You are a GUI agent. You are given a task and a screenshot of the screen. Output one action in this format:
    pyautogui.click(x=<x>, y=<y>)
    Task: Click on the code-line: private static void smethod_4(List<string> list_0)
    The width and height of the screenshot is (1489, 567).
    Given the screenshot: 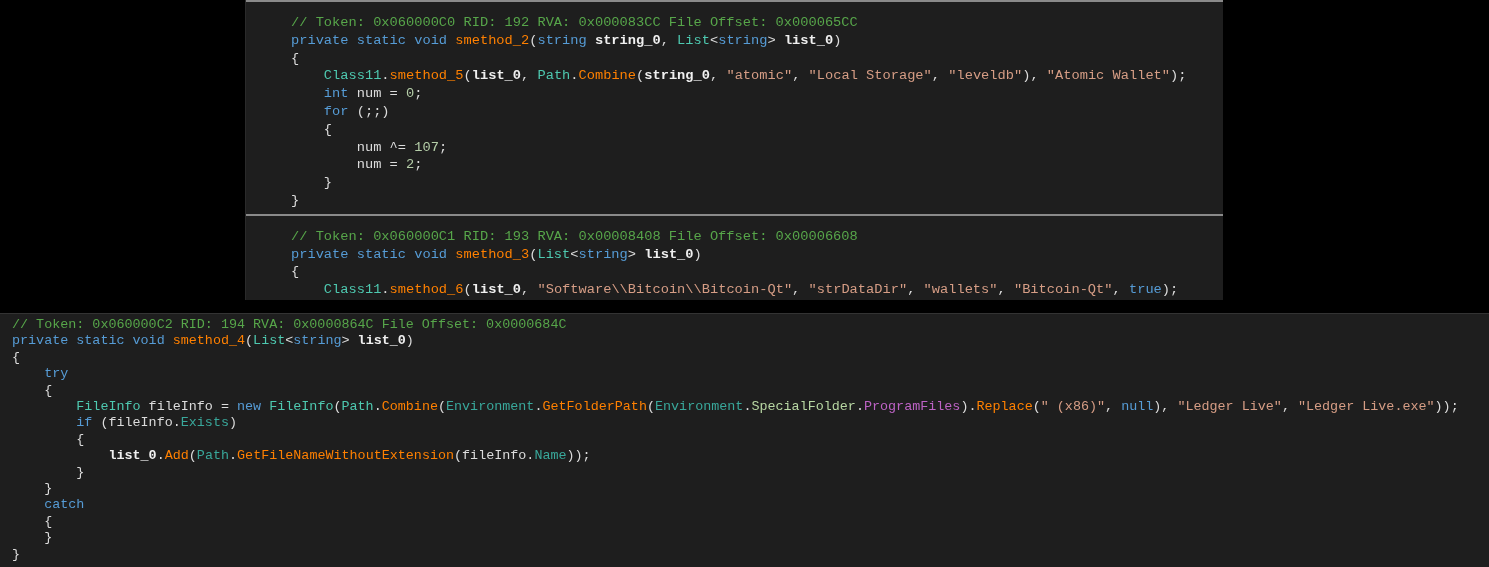 What is the action you would take?
    pyautogui.click(x=213, y=341)
    